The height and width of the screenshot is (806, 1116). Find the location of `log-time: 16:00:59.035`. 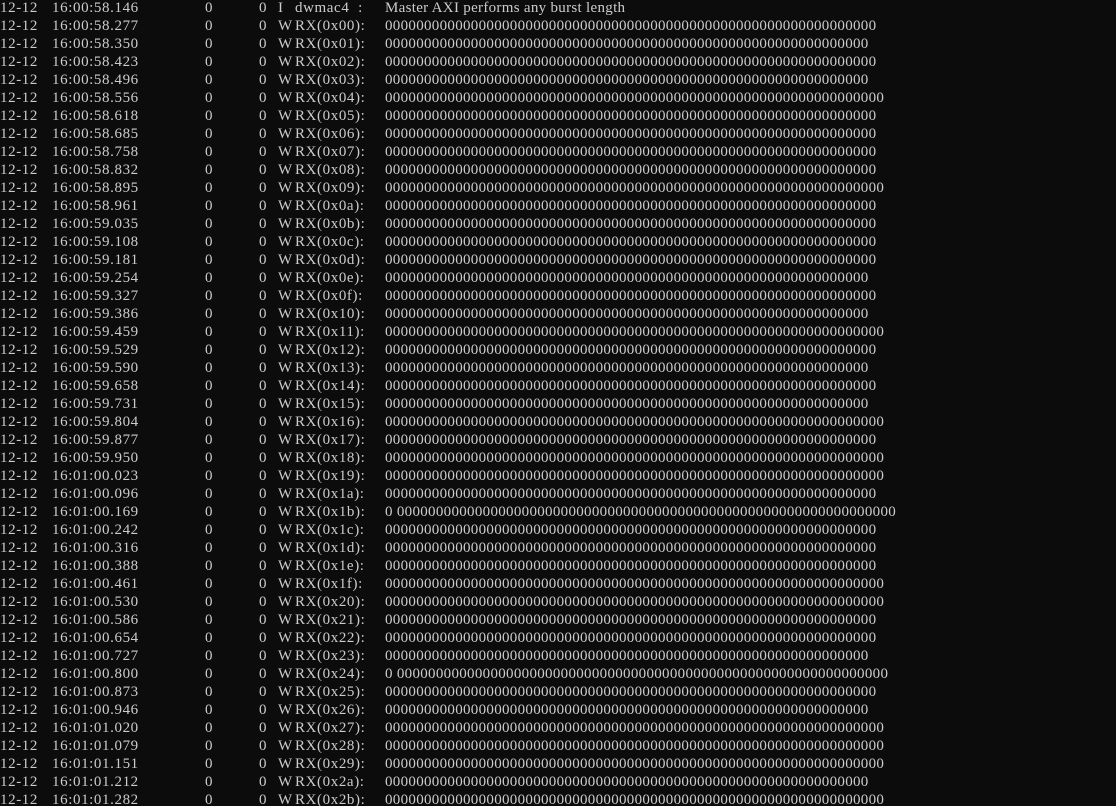

log-time: 16:00:59.035 is located at coordinates (95, 224).